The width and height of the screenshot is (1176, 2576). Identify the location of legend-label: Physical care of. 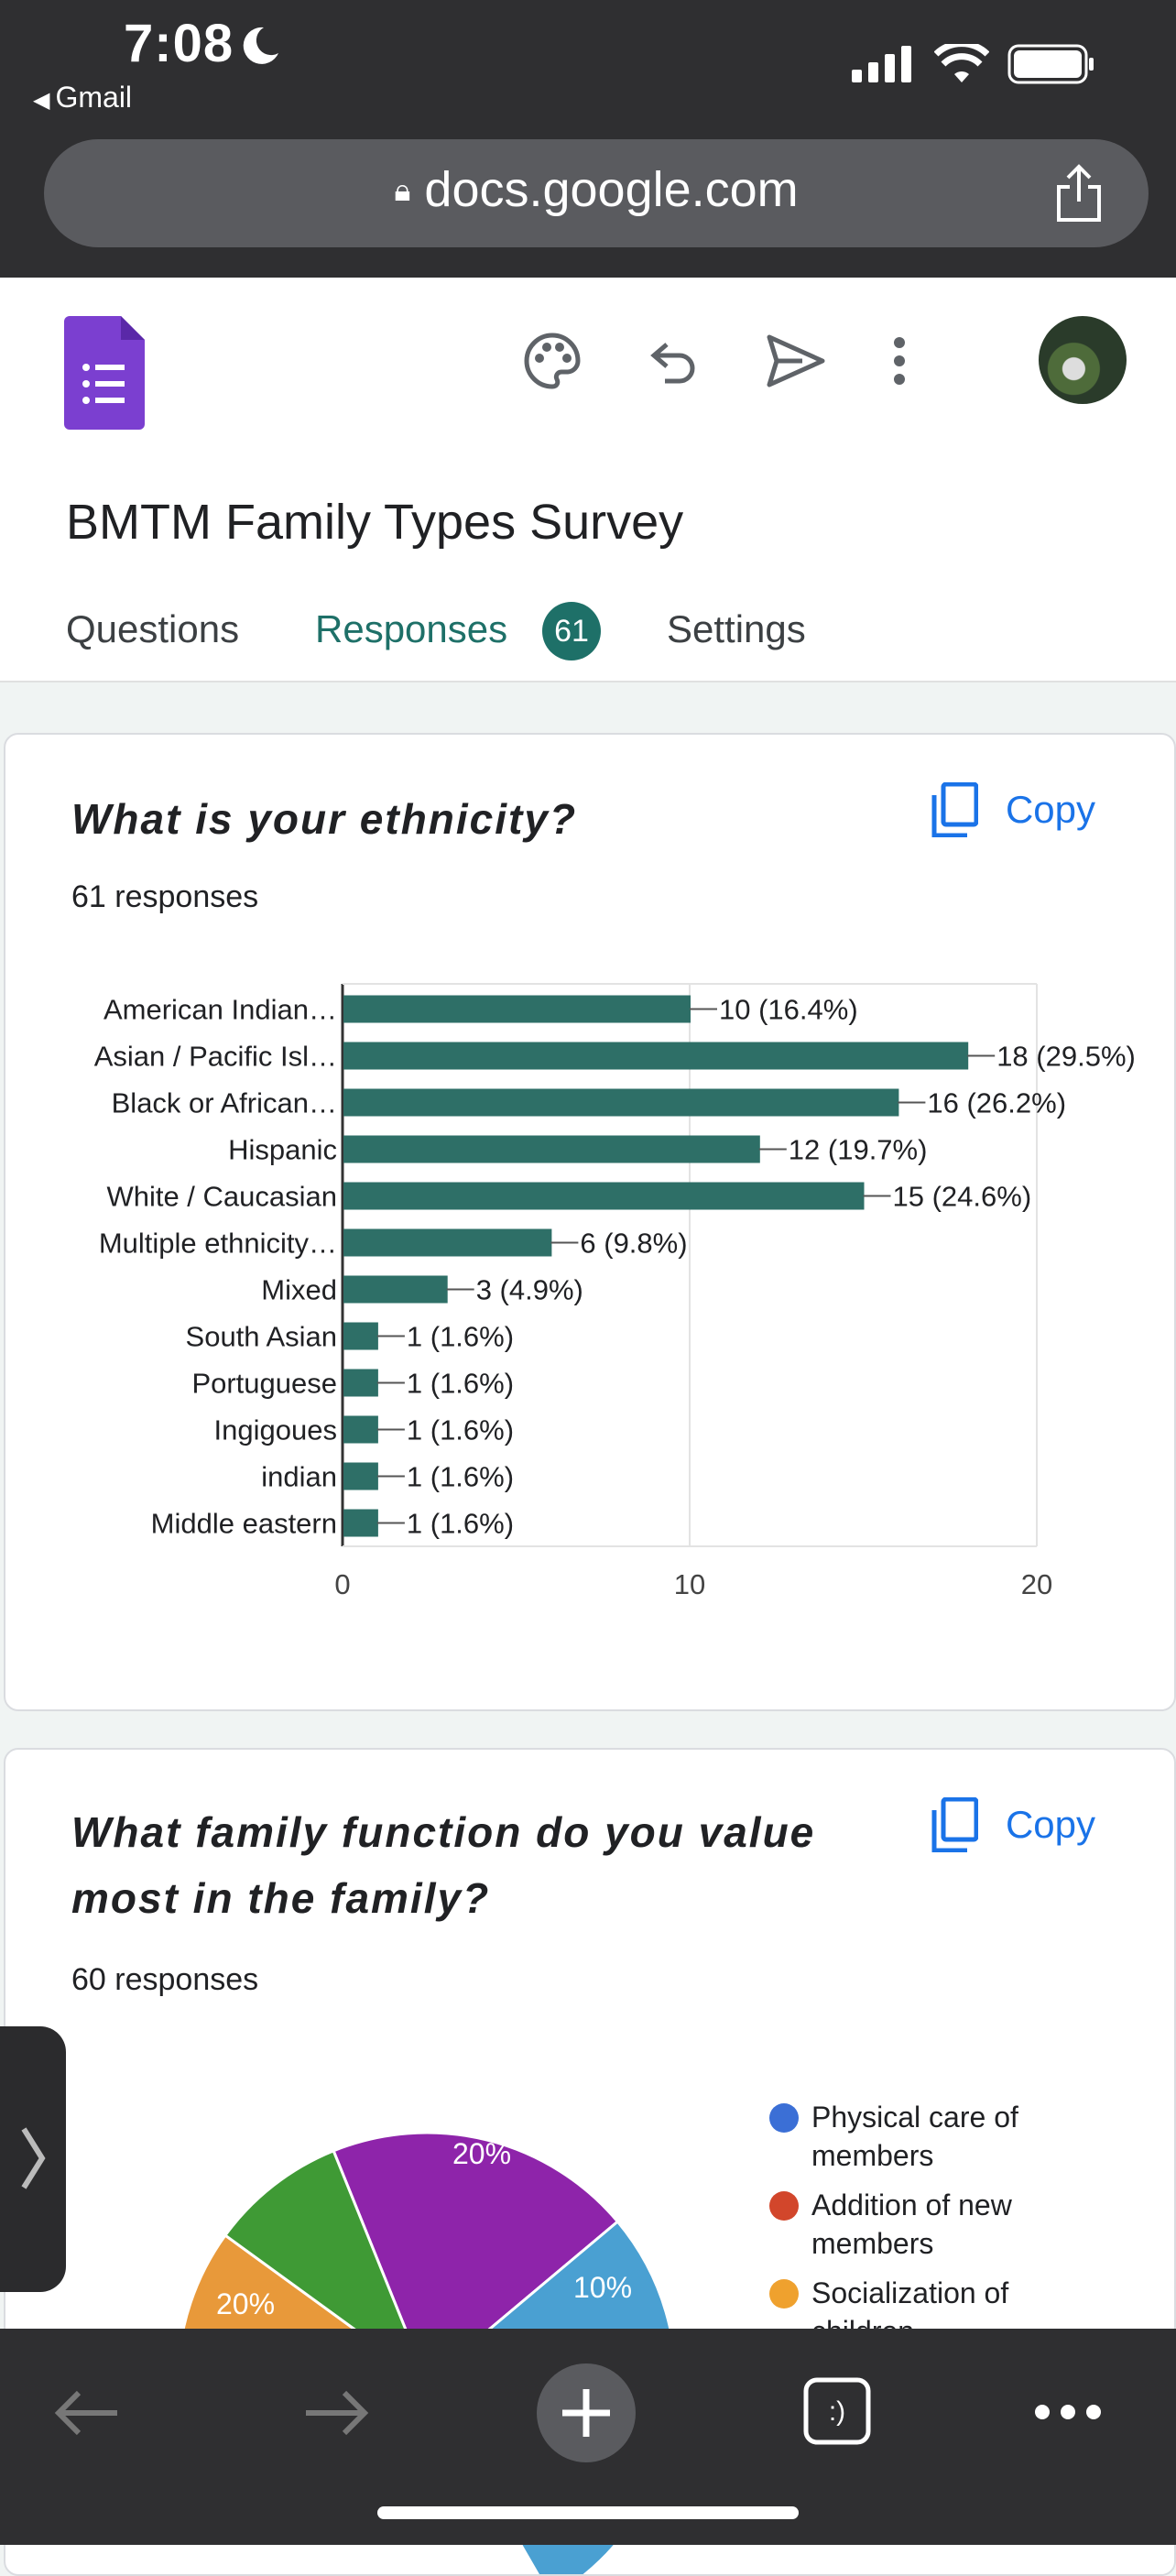
(914, 2118).